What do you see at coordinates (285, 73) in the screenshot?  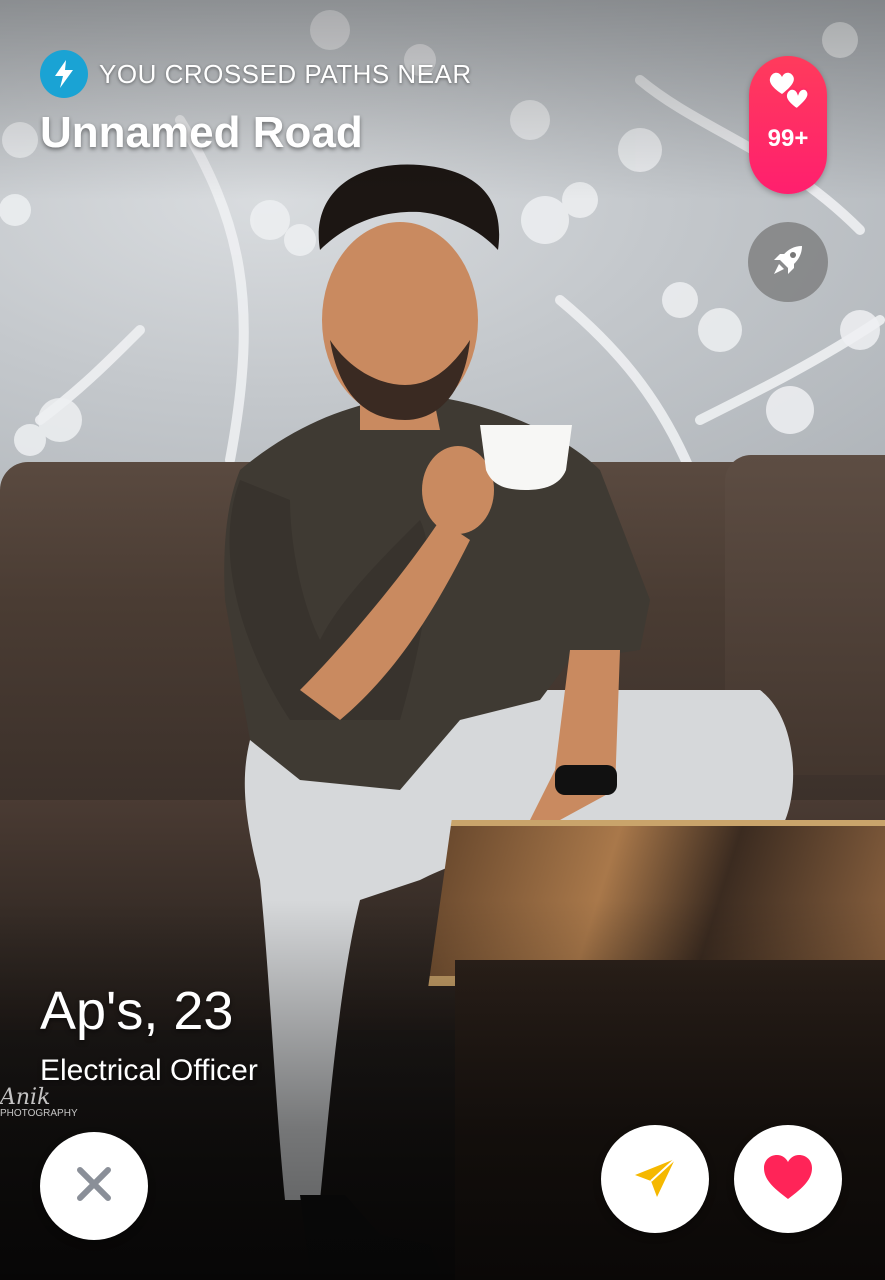 I see `crossed-paths-label: YOU CROSSED PATHS NEAR` at bounding box center [285, 73].